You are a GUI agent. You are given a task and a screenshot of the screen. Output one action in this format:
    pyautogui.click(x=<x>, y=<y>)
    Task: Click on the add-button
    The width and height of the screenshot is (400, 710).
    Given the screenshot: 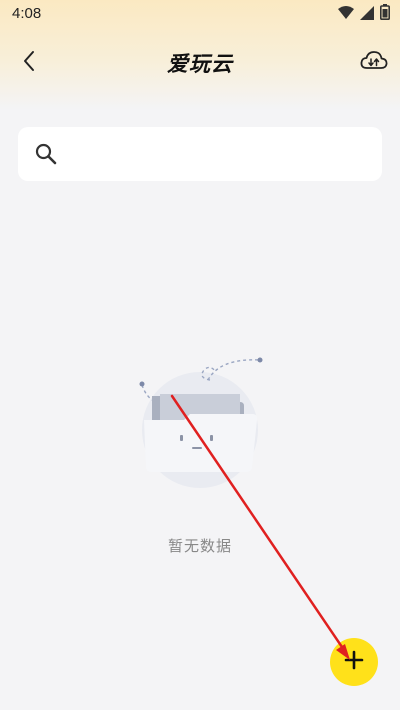 What is the action you would take?
    pyautogui.click(x=354, y=662)
    